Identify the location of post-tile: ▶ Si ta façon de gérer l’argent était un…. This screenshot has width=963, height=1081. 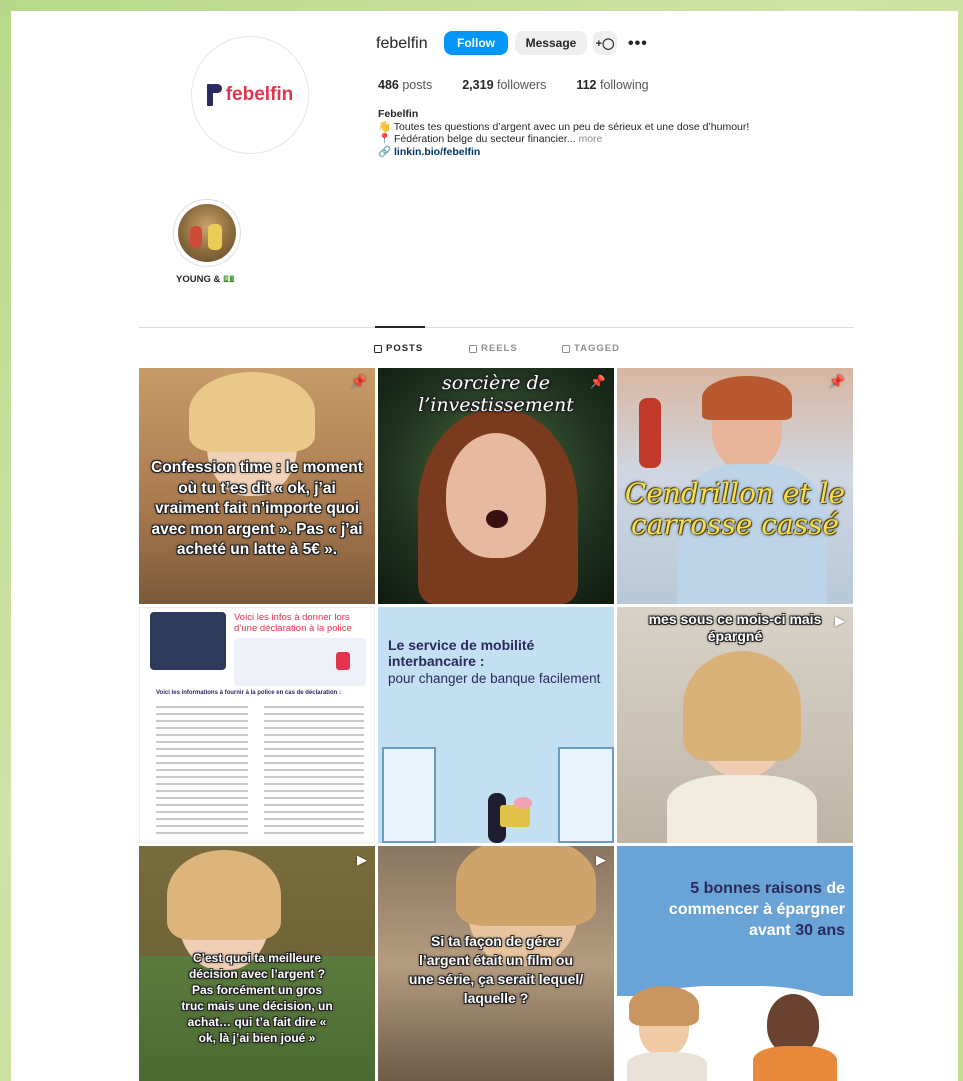
(496, 963).